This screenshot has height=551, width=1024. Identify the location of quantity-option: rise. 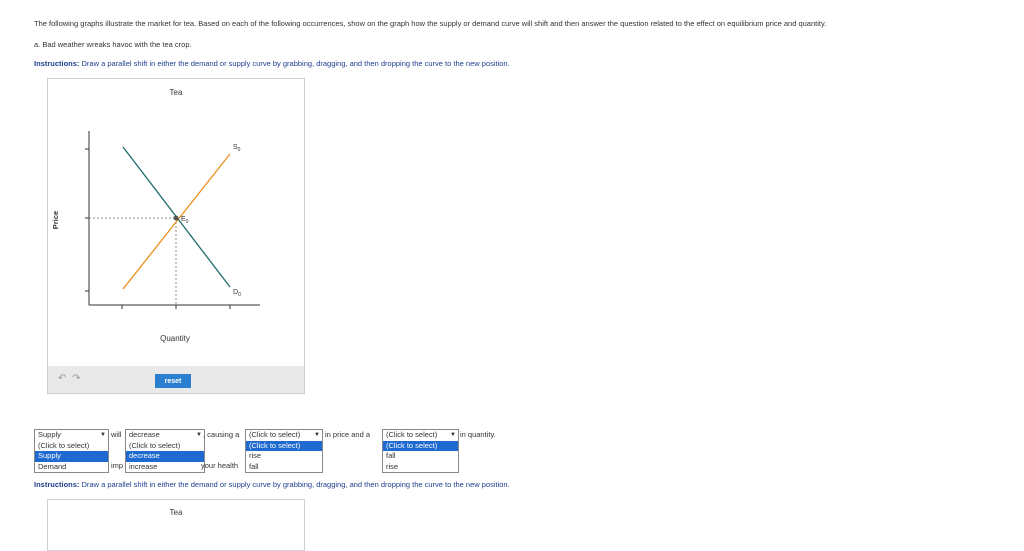
(420, 467).